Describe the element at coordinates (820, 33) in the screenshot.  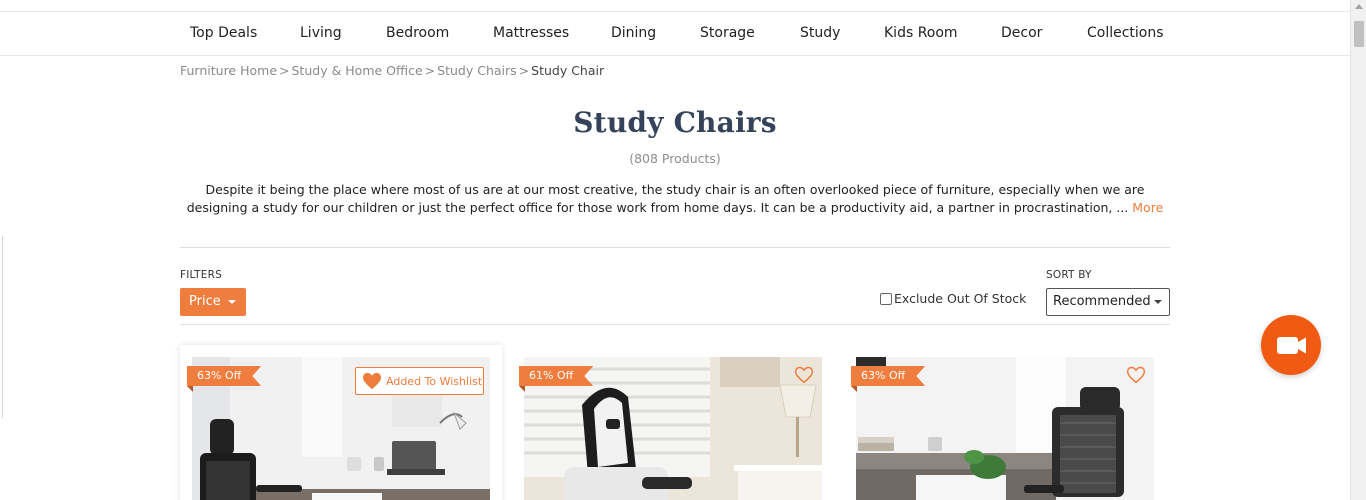
I see `nav-item-study: Study` at that location.